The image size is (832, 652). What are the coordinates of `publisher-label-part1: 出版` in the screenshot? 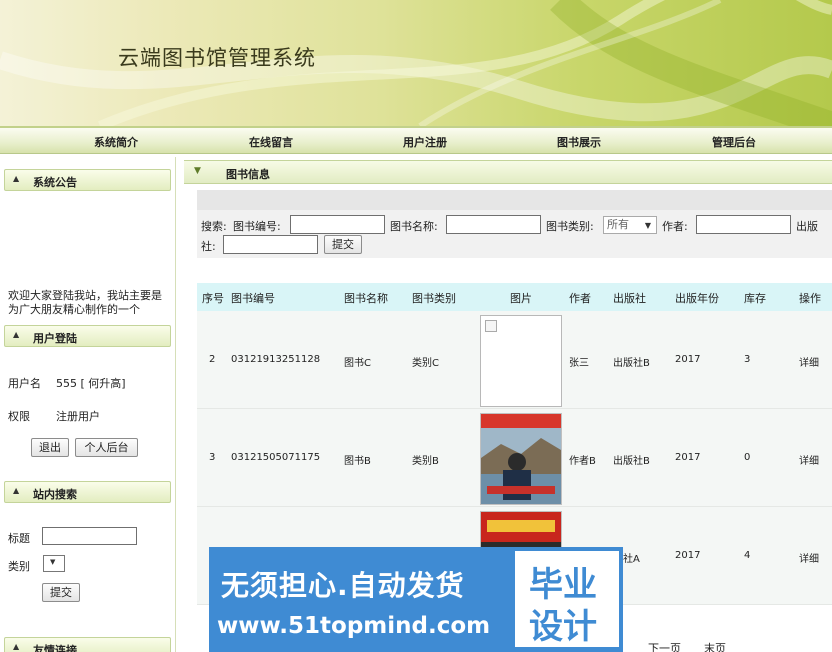 It's located at (807, 226).